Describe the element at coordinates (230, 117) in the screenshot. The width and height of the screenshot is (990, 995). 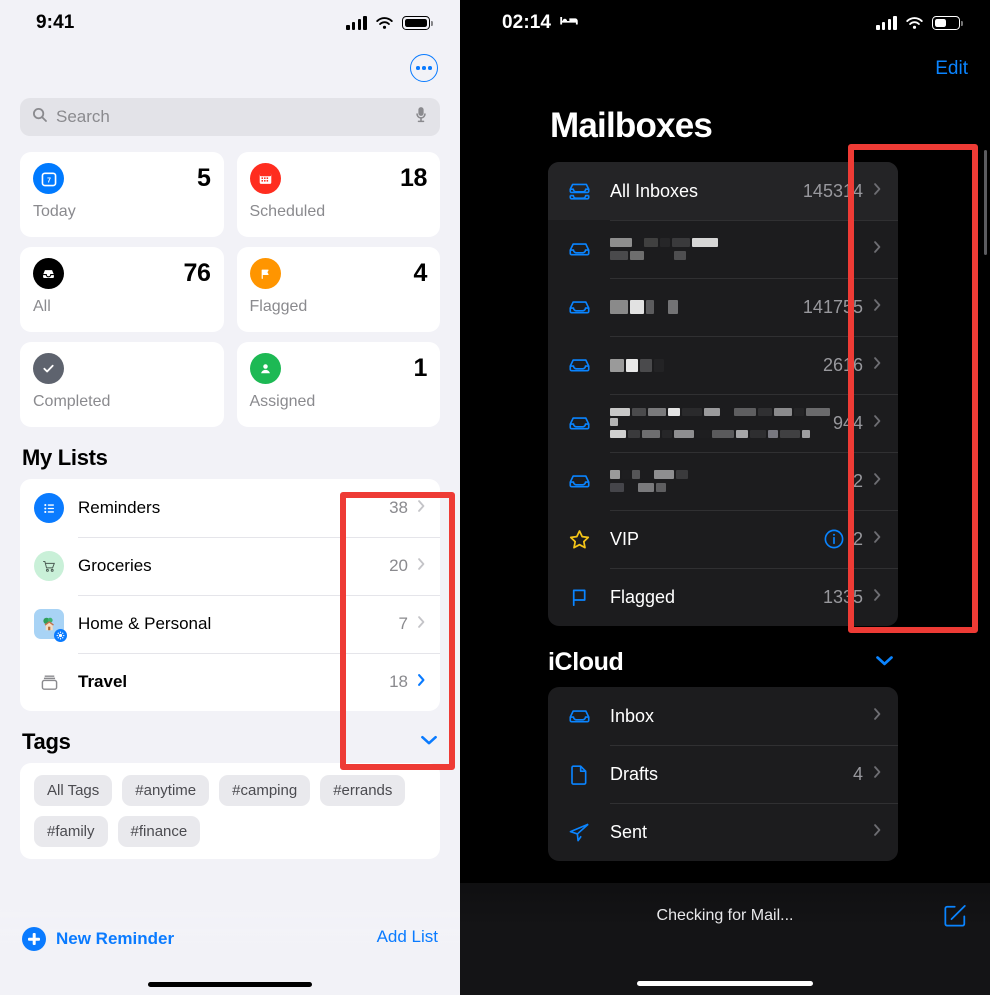
I see `search-input: Search` at that location.